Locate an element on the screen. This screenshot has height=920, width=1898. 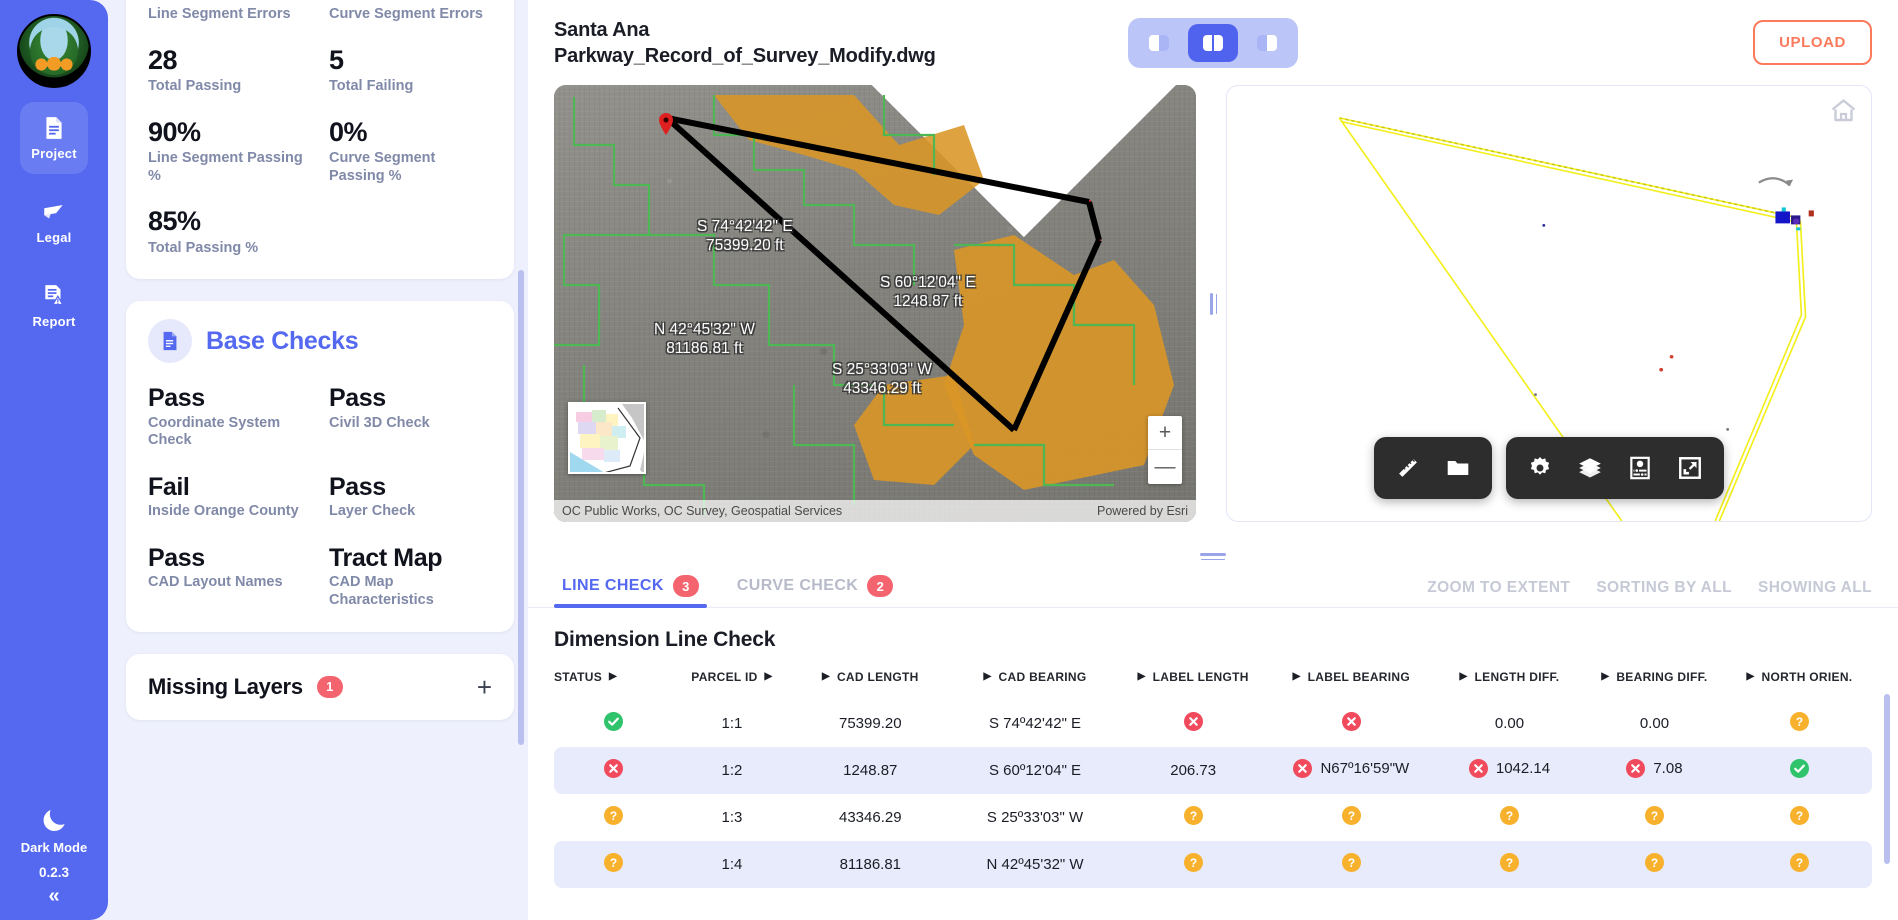
tab-label: LINE CHECK is located at coordinates (613, 585).